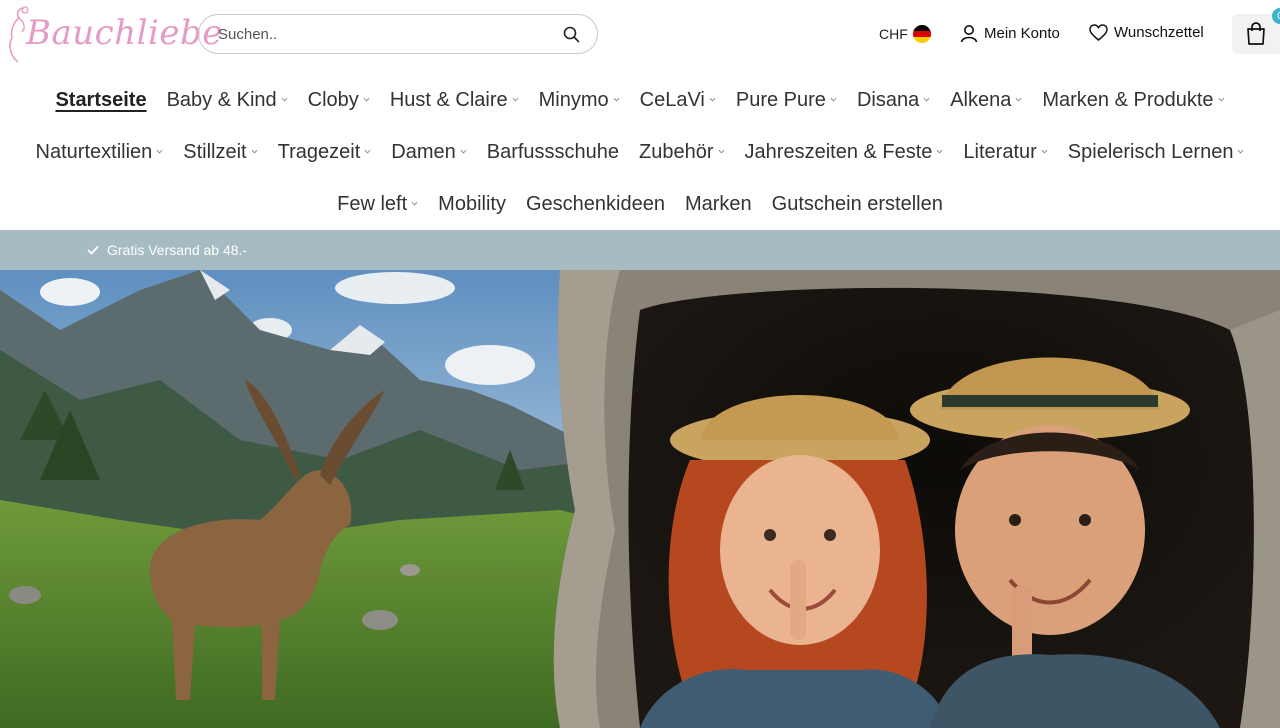 The width and height of the screenshot is (1280, 728). Describe the element at coordinates (215, 151) in the screenshot. I see `nav-item-label: Stillzeit` at that location.